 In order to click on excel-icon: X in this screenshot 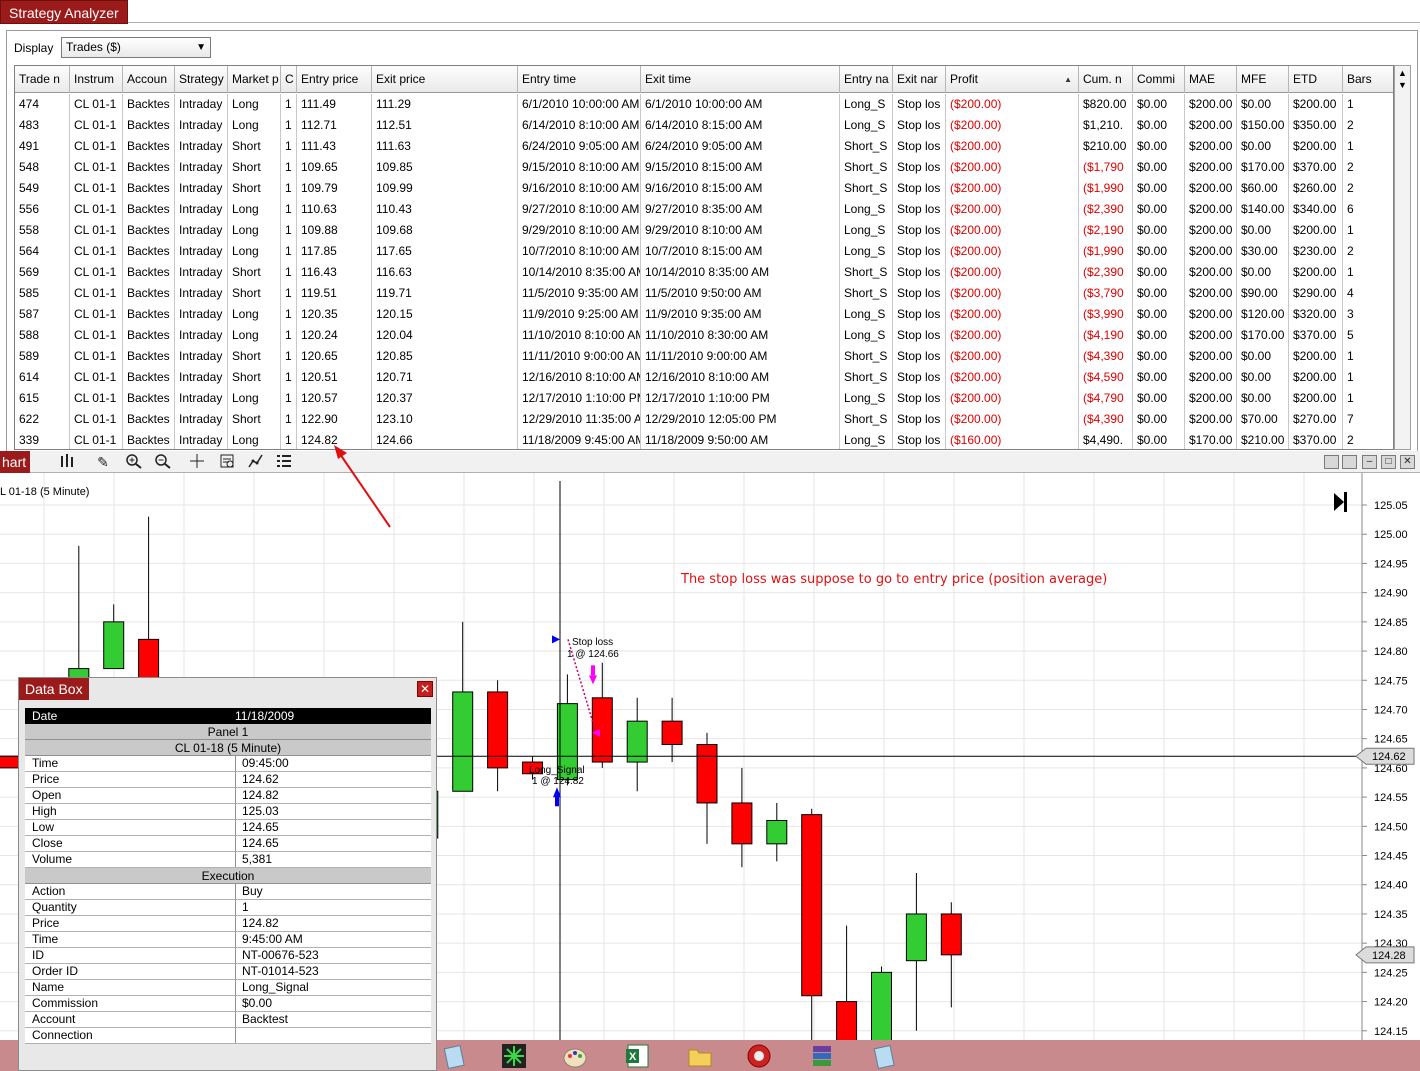, I will do `click(638, 1057)`.